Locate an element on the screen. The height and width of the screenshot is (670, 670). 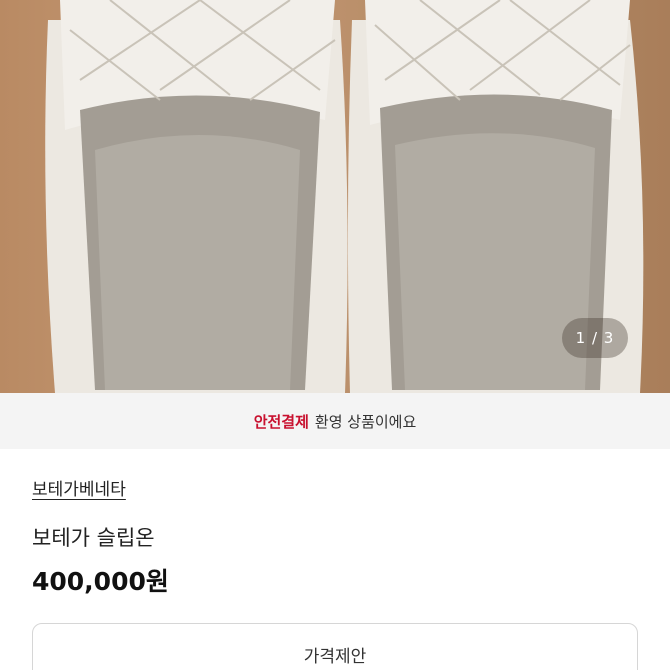
price-offer-button: 가격제안 is located at coordinates (335, 646).